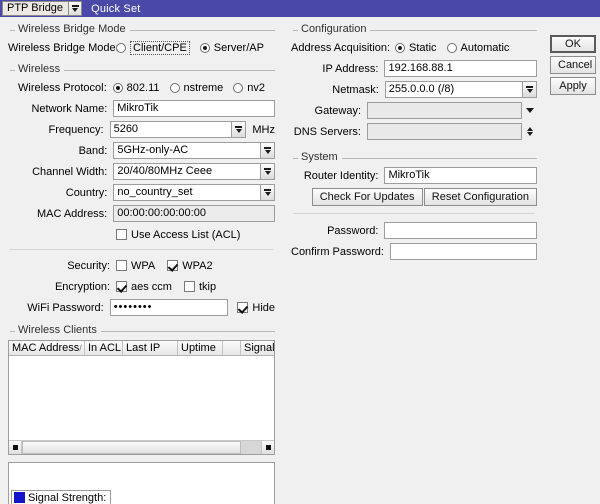 This screenshot has width=600, height=504. What do you see at coordinates (267, 192) in the screenshot?
I see `country-chevron-down-icon` at bounding box center [267, 192].